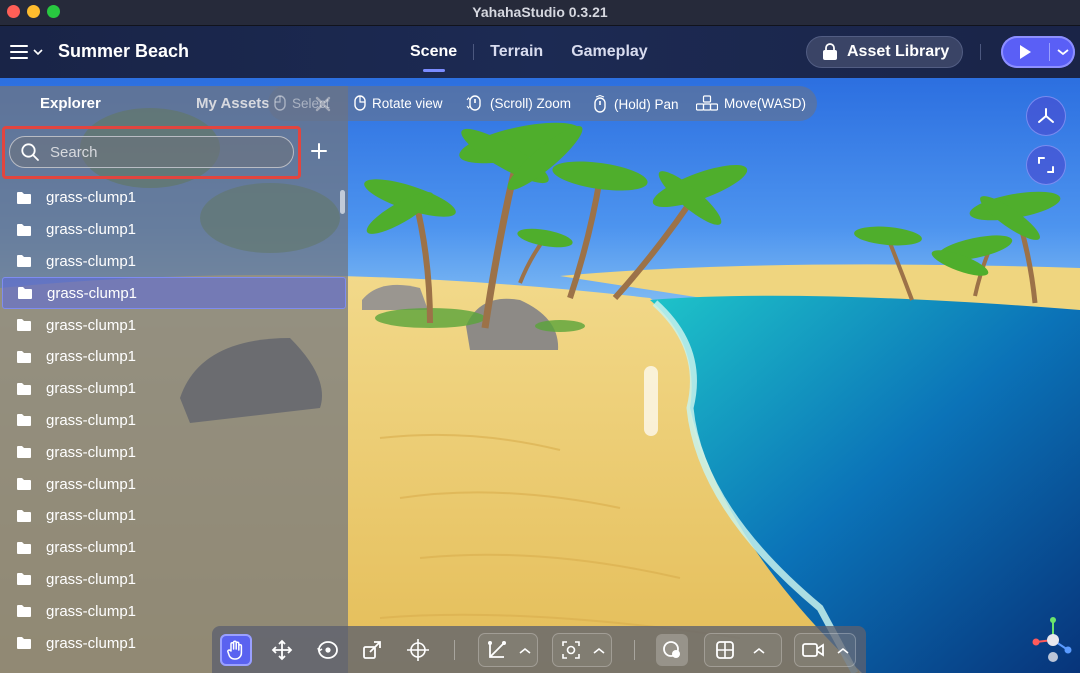  I want to click on hint-zoom-label: (Scroll) Zoom, so click(531, 103).